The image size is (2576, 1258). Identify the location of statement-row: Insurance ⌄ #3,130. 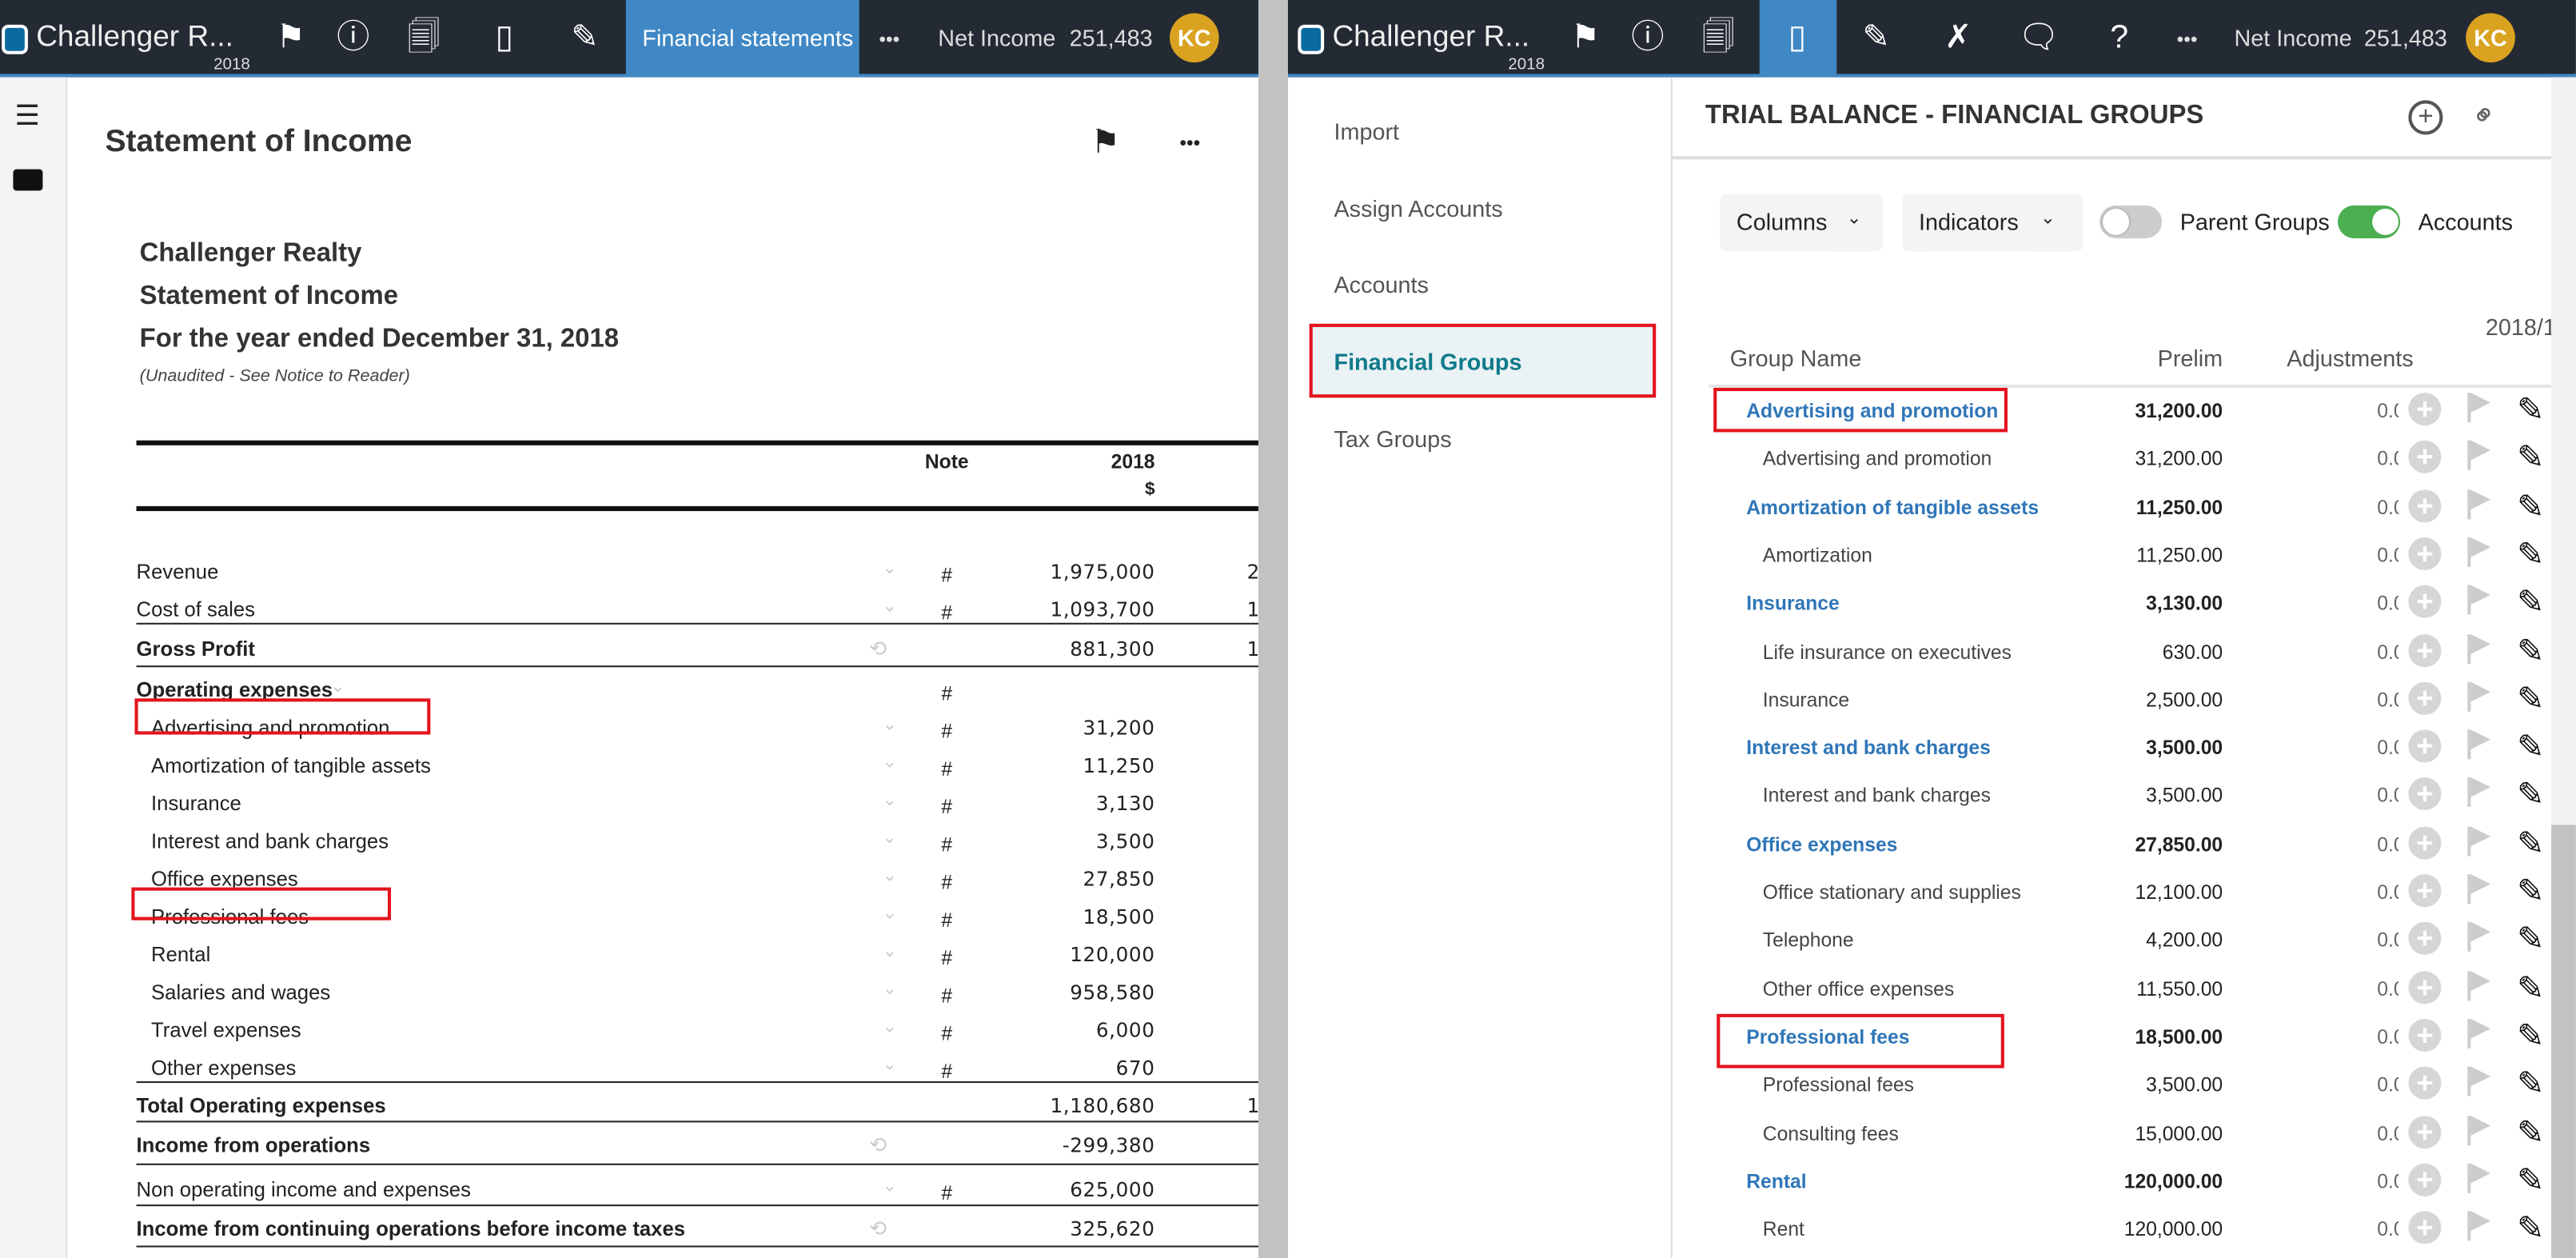
(697, 804).